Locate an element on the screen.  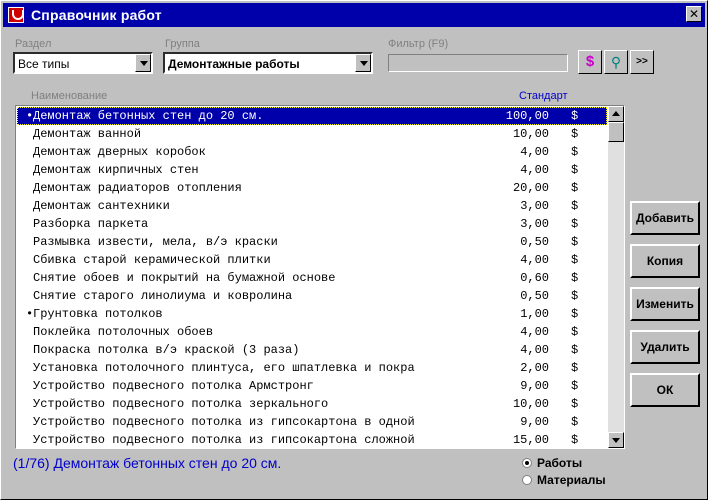
group-select: Демонтажные работы is located at coordinates (268, 63).